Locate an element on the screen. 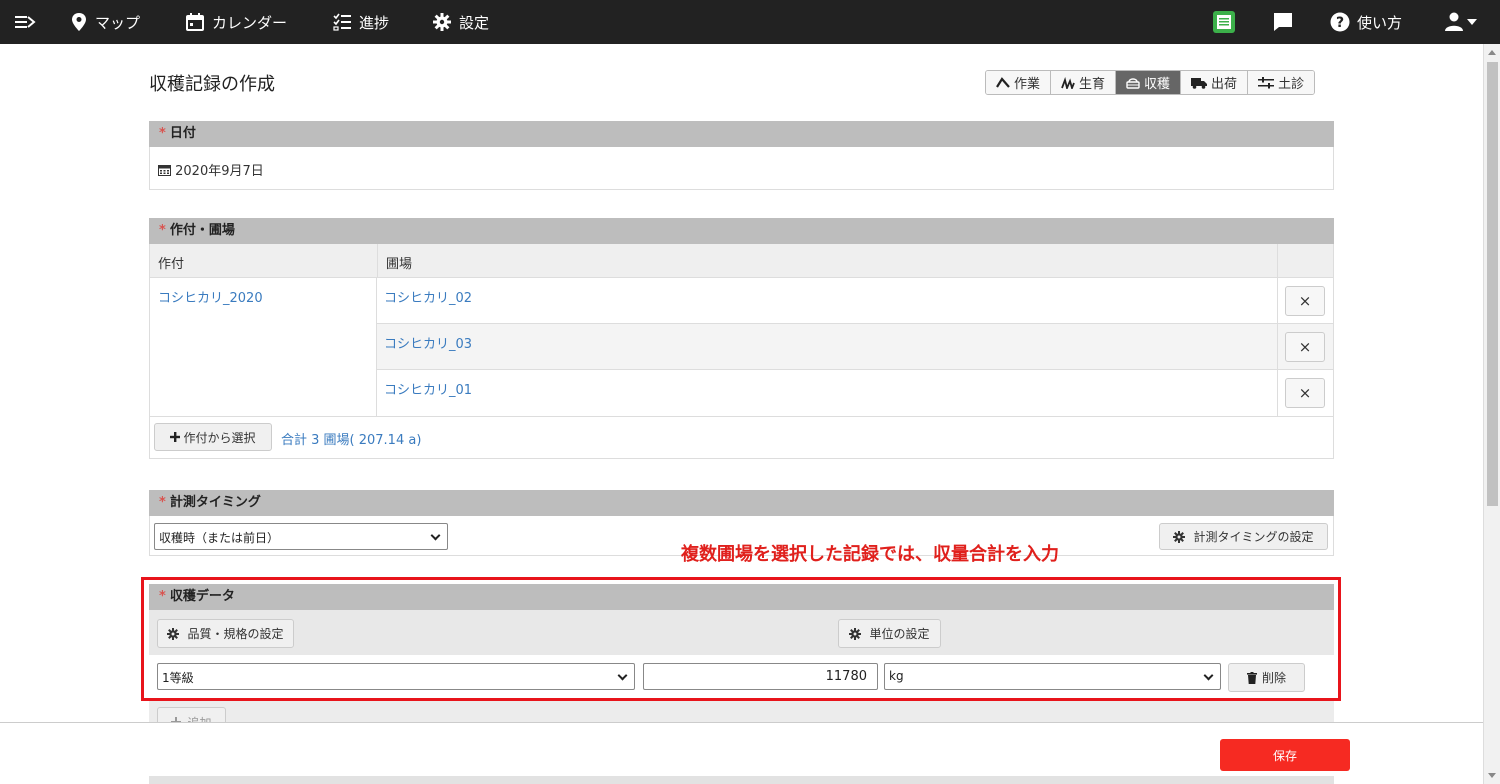 This screenshot has height=784, width=1500. tab-shipping: 出荷 is located at coordinates (1215, 82).